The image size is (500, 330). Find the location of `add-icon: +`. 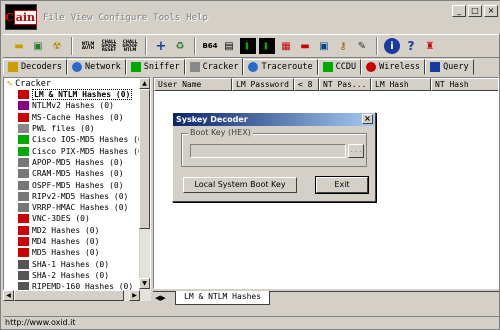

add-icon: + is located at coordinates (161, 46).